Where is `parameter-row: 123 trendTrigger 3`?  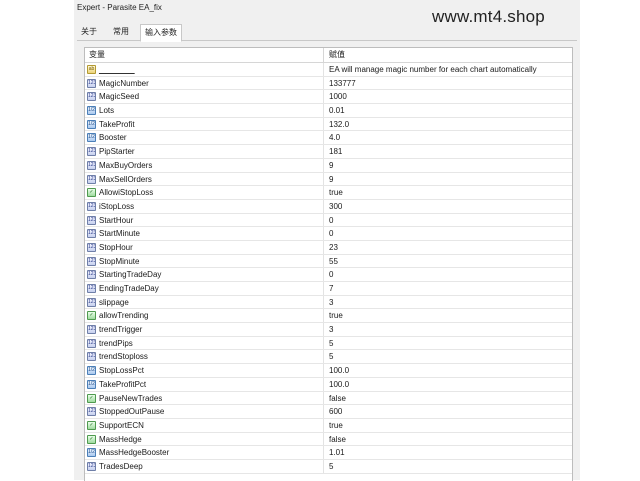 parameter-row: 123 trendTrigger 3 is located at coordinates (328, 330).